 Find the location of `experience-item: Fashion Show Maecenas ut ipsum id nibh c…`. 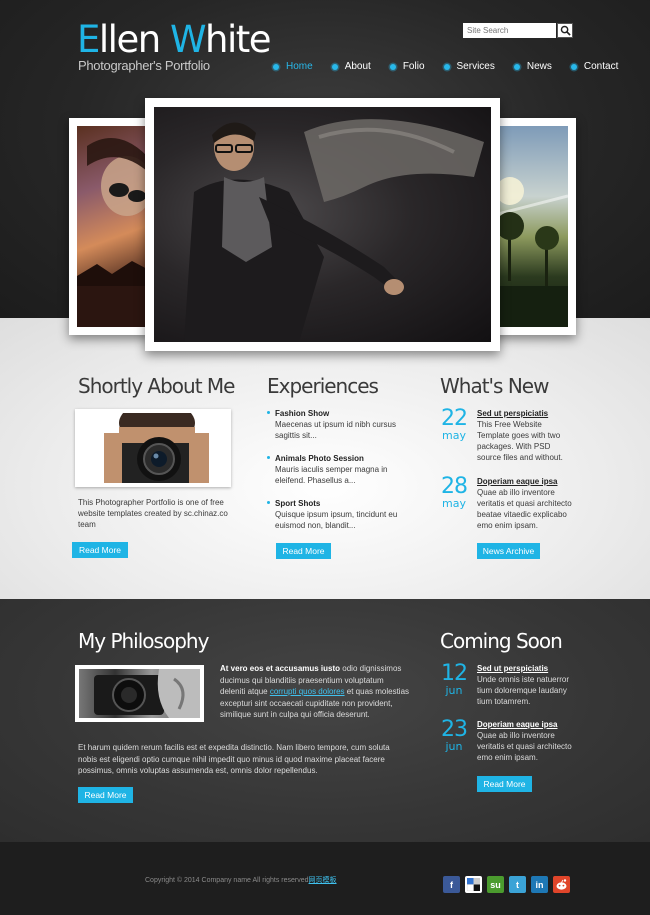

experience-item: Fashion Show Maecenas ut ipsum id nibh c… is located at coordinates (337, 424).